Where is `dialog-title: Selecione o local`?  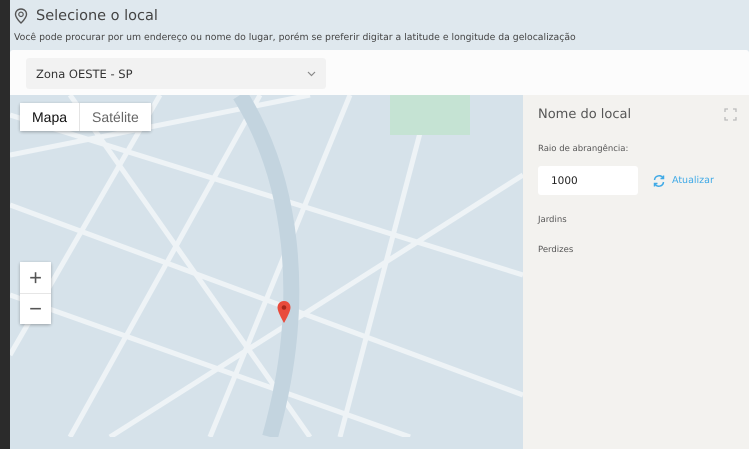 dialog-title: Selecione o local is located at coordinates (97, 16).